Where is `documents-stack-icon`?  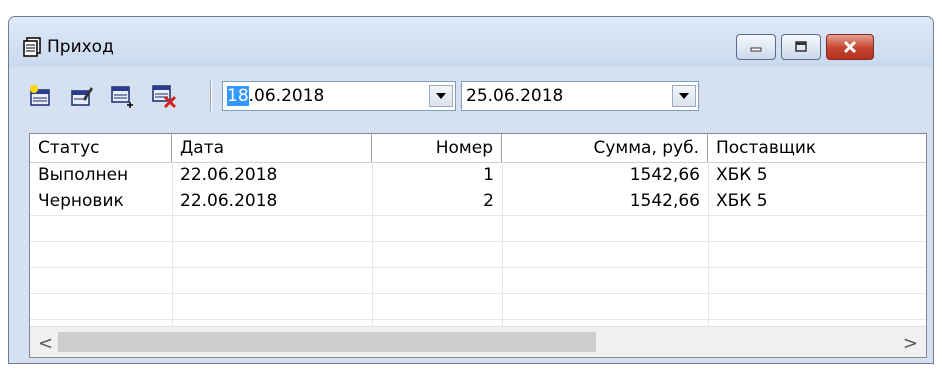
documents-stack-icon is located at coordinates (32, 47).